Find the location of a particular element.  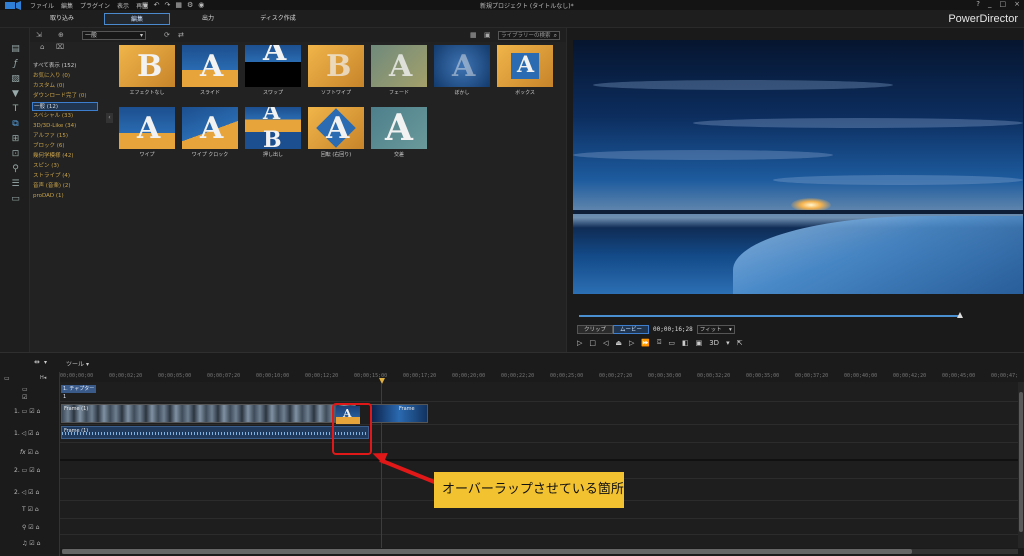

transition-thumb-push: AB is located at coordinates (273, 128).